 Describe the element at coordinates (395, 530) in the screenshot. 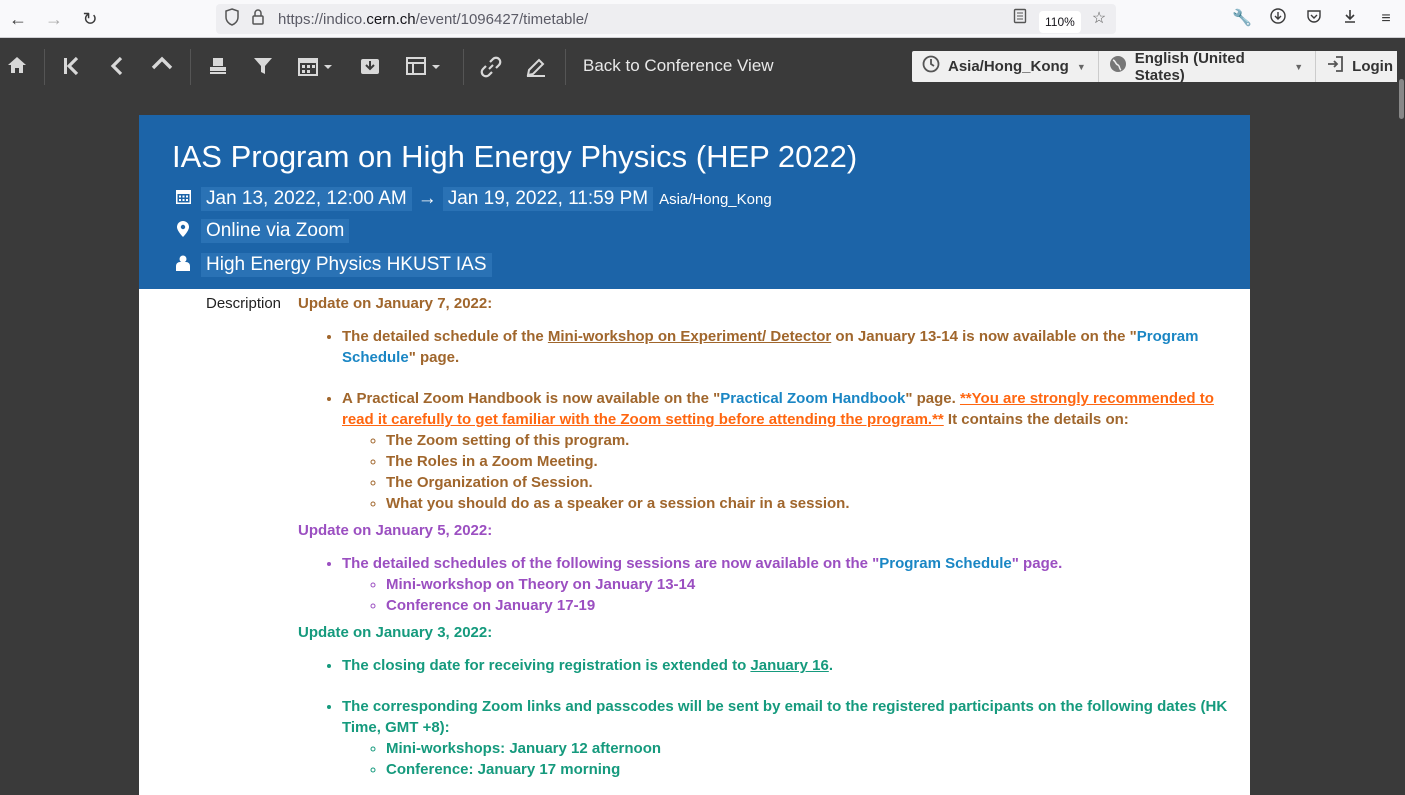

I see `update-heading-jan5: Update on January 5, 2022:` at that location.